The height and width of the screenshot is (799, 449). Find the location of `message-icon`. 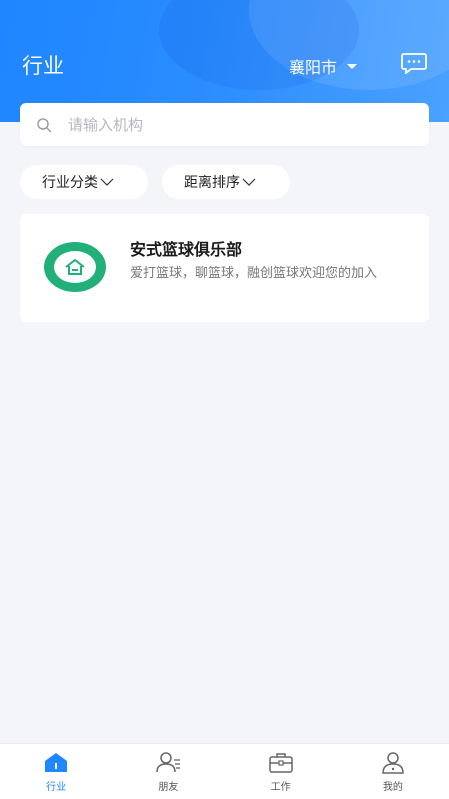

message-icon is located at coordinates (414, 64).